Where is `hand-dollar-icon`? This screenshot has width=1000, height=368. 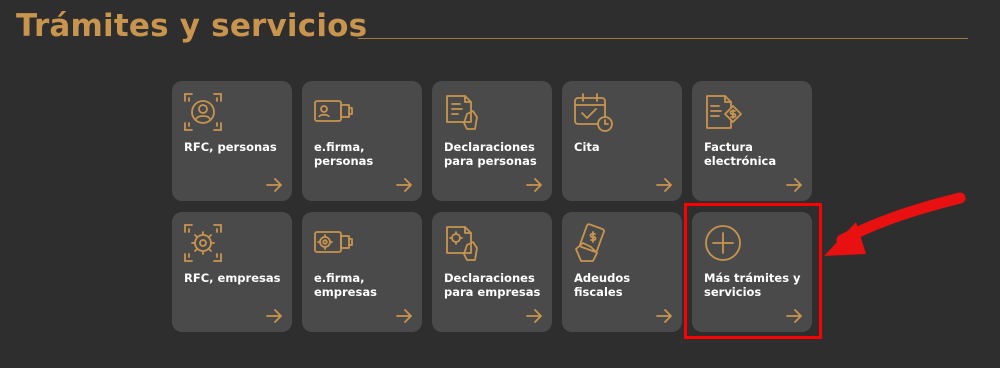
hand-dollar-icon is located at coordinates (593, 243).